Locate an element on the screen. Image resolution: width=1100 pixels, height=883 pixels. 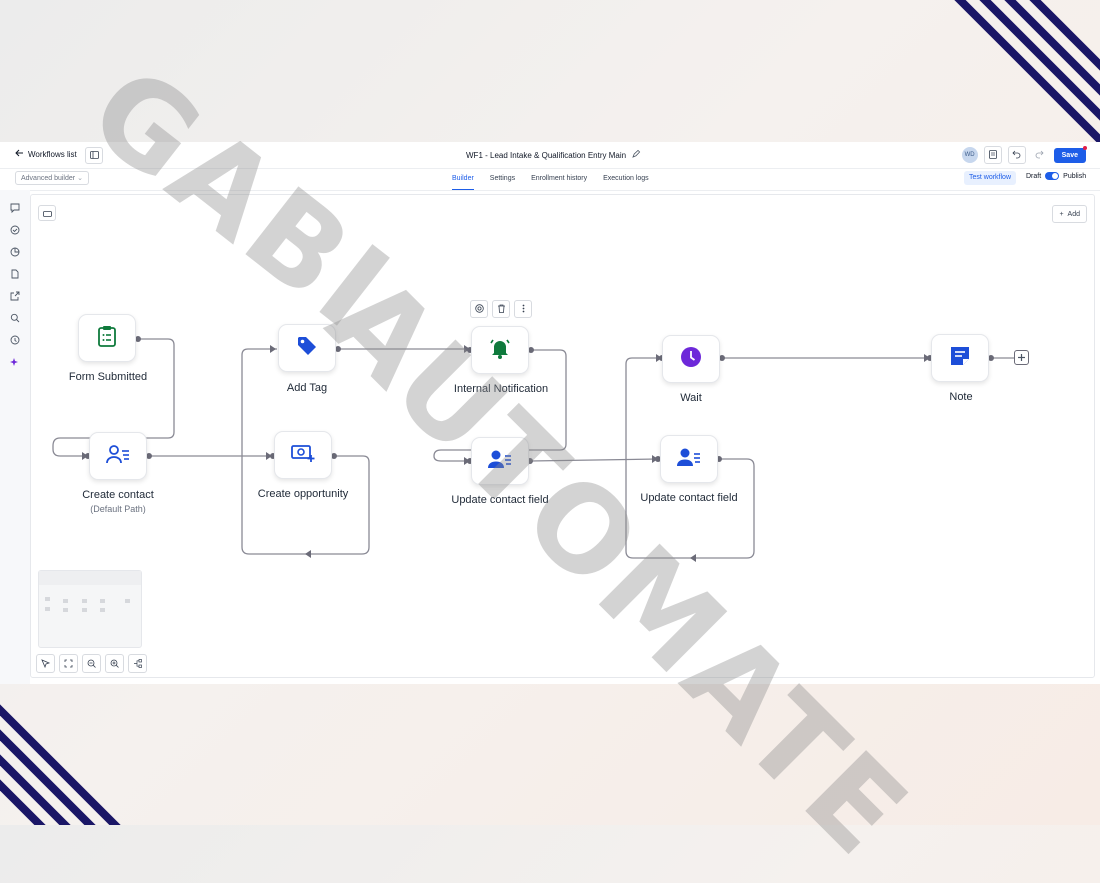
node-label-note: Note is located at coordinates (961, 397).